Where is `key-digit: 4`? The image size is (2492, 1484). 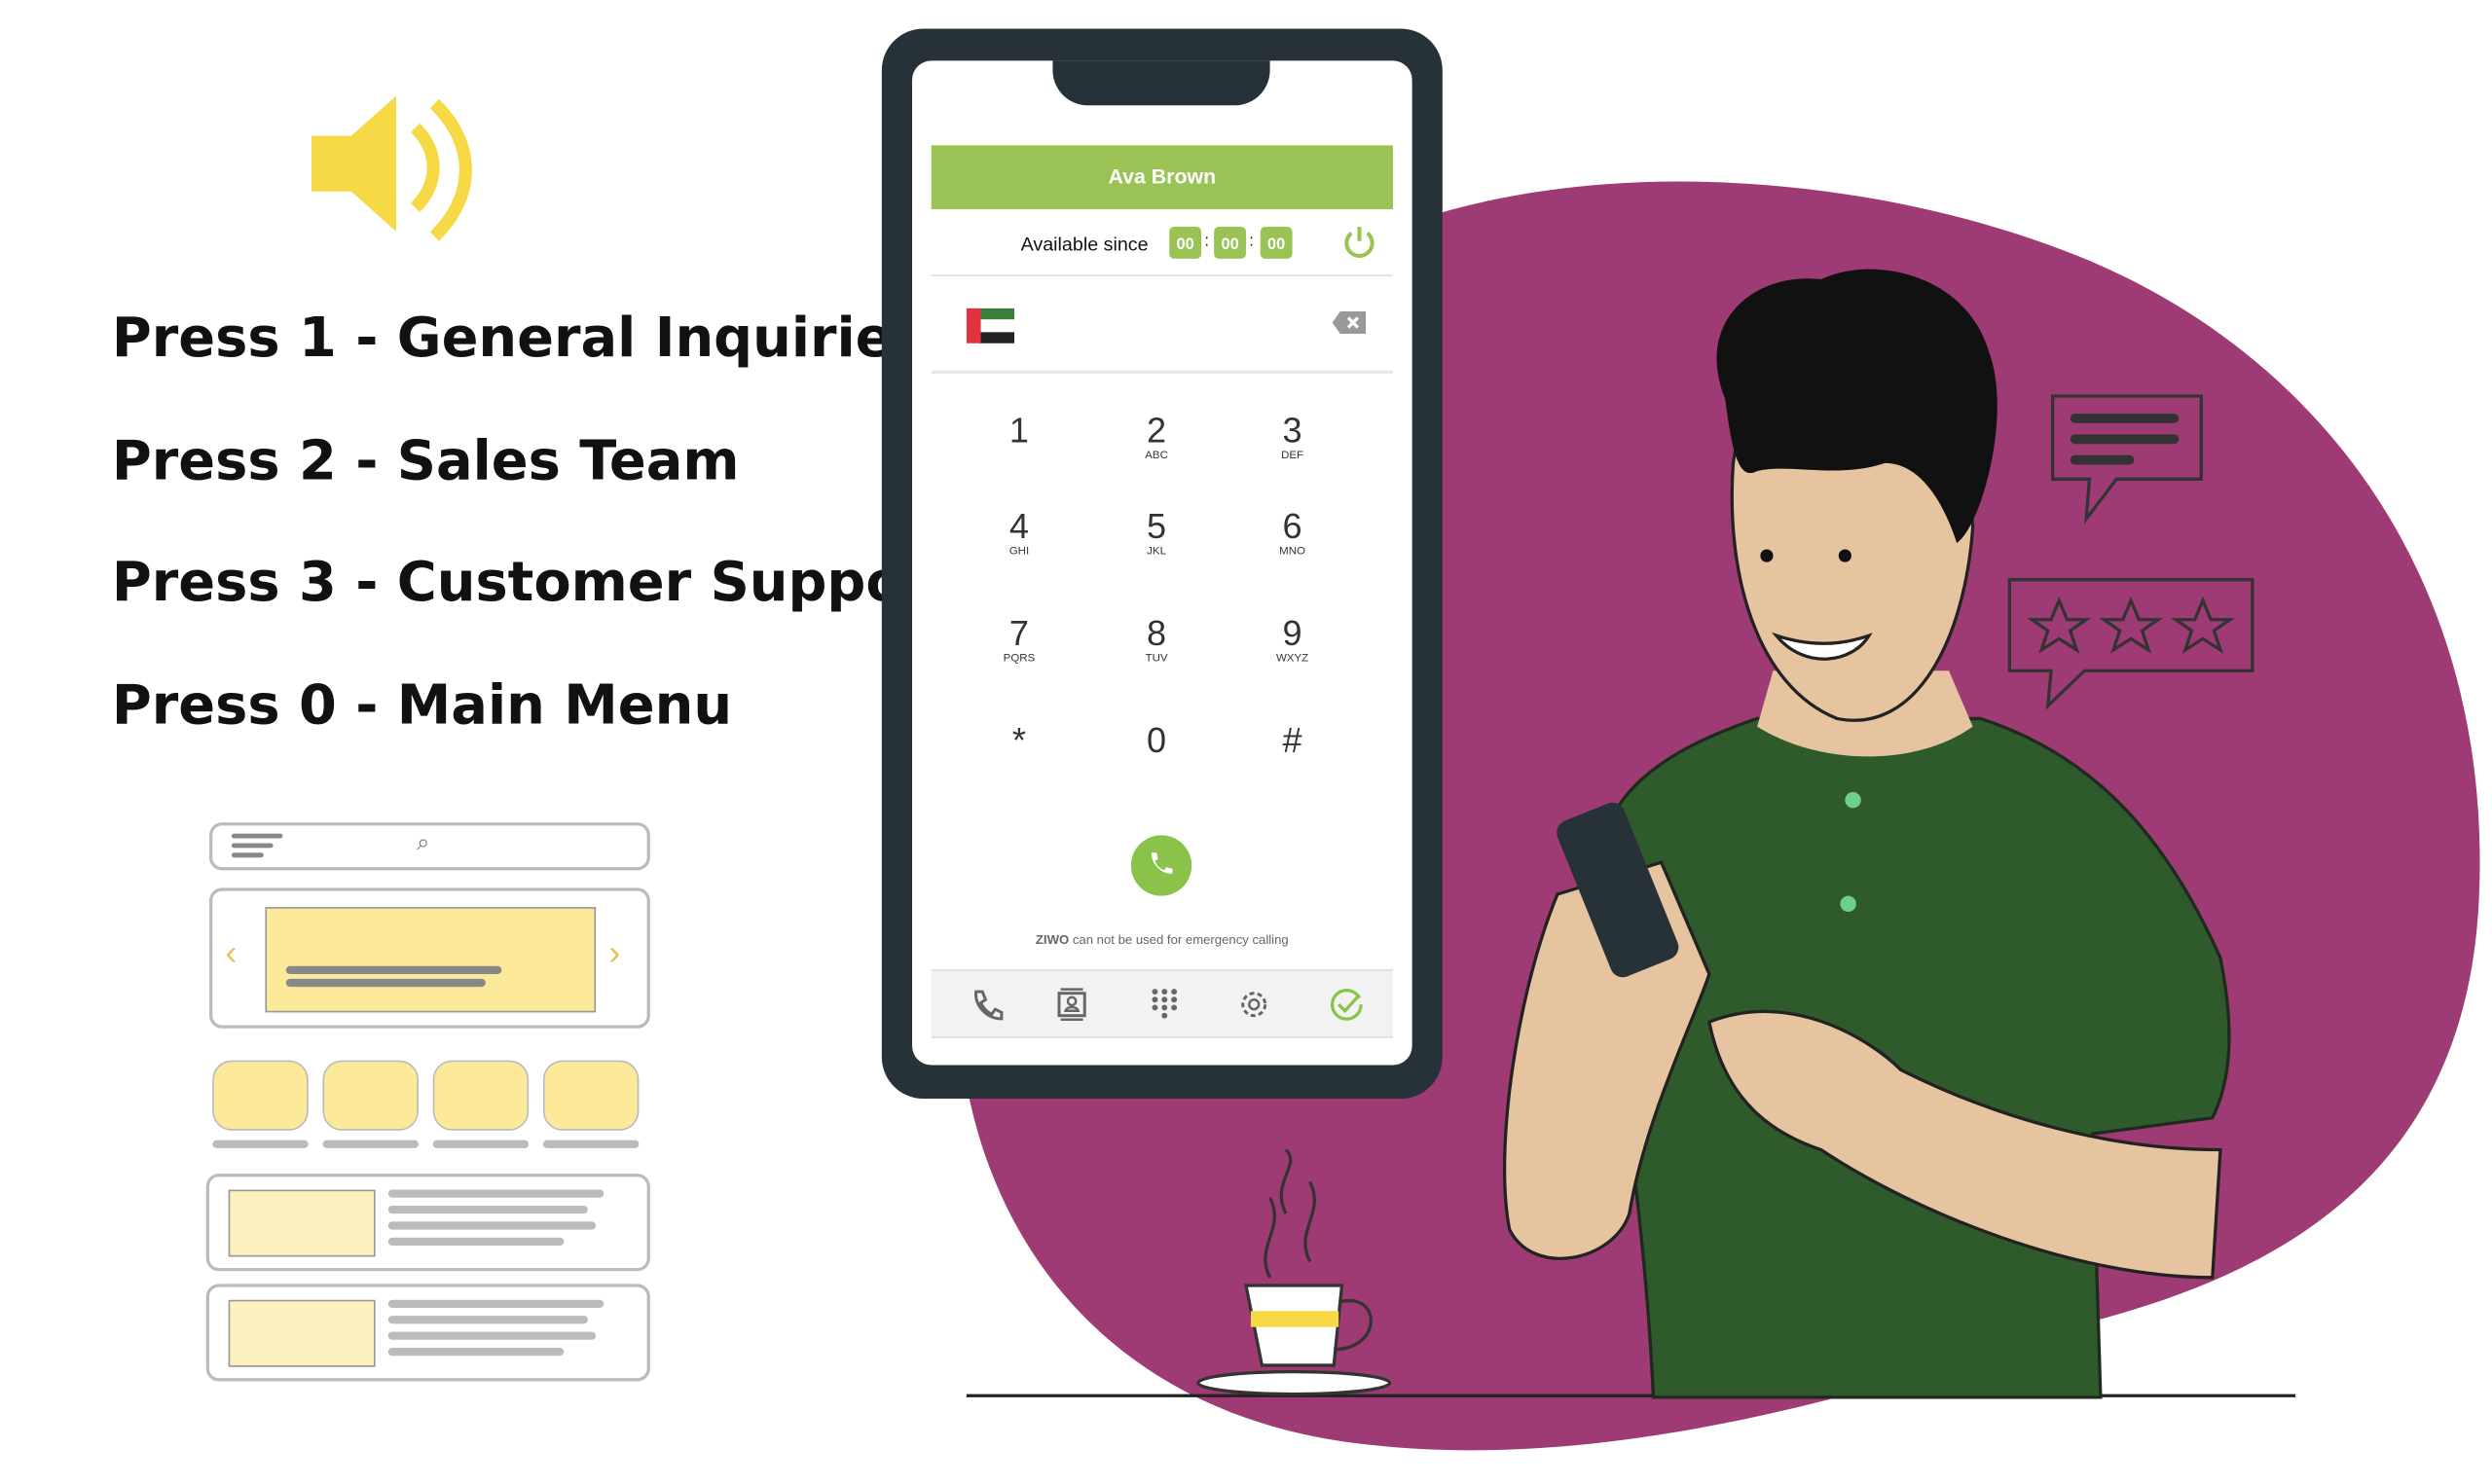
key-digit: 4 is located at coordinates (1019, 526).